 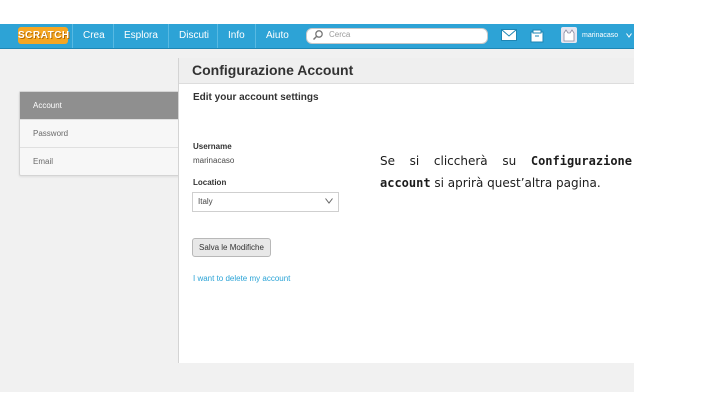 What do you see at coordinates (397, 36) in the screenshot?
I see `search-input: Cerca` at bounding box center [397, 36].